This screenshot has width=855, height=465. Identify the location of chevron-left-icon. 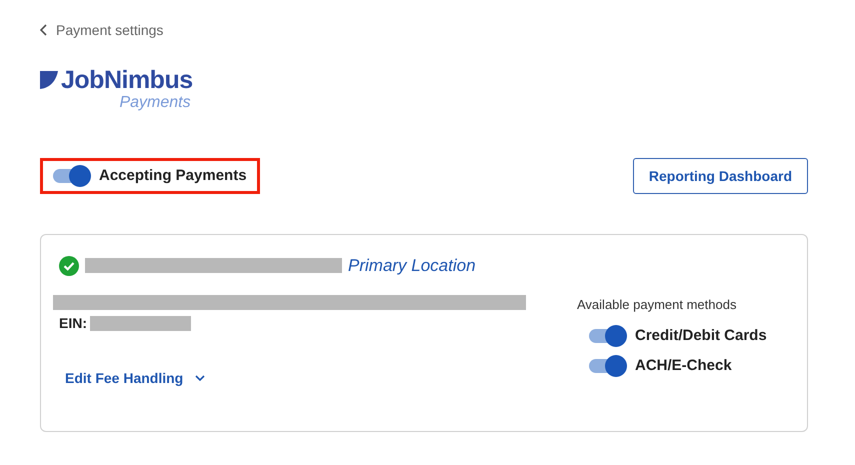
(44, 30).